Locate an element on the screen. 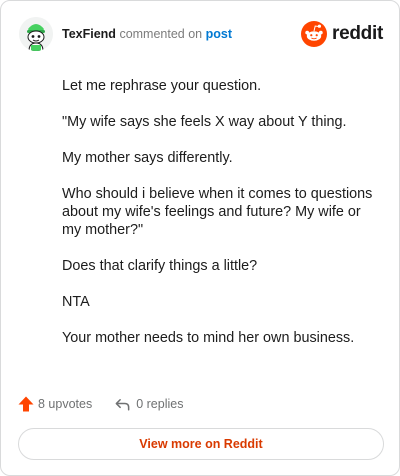 This screenshot has width=400, height=476. reddit-brand: reddit is located at coordinates (342, 34).